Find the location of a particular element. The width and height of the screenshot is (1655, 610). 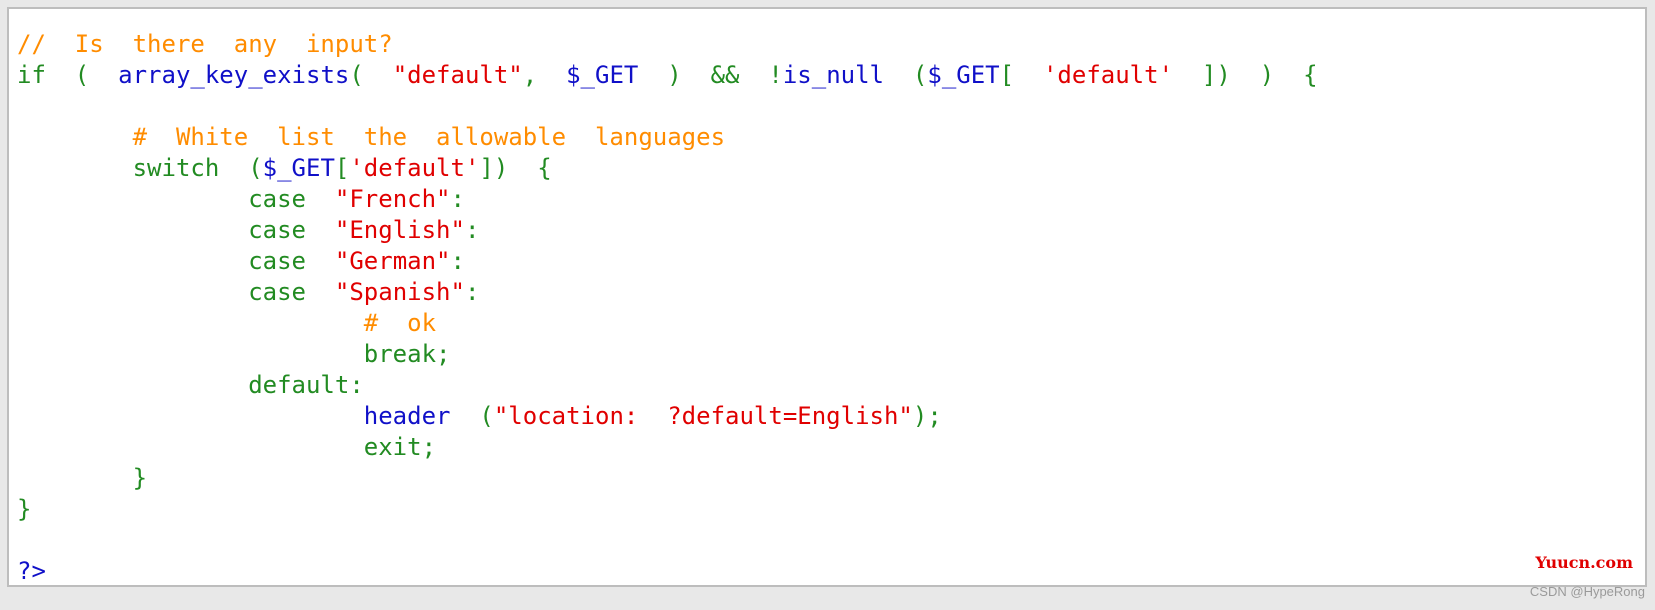

code-line: // Is there any input? is located at coordinates (667, 44).